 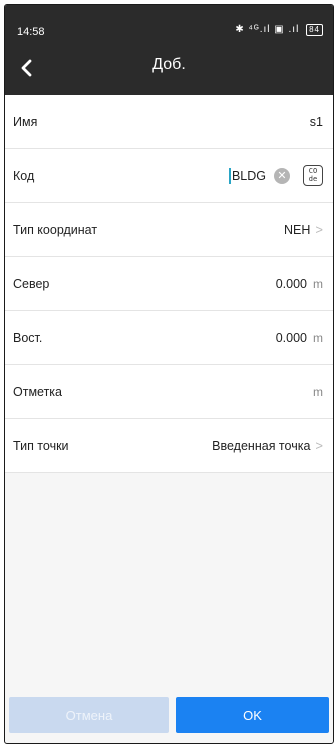 What do you see at coordinates (291, 284) in the screenshot?
I see `north-input: 0.000` at bounding box center [291, 284].